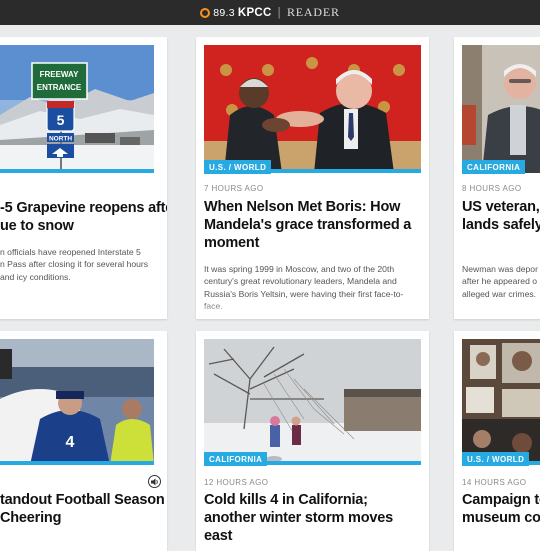  Describe the element at coordinates (501, 402) in the screenshot. I see `article-image-museum` at that location.